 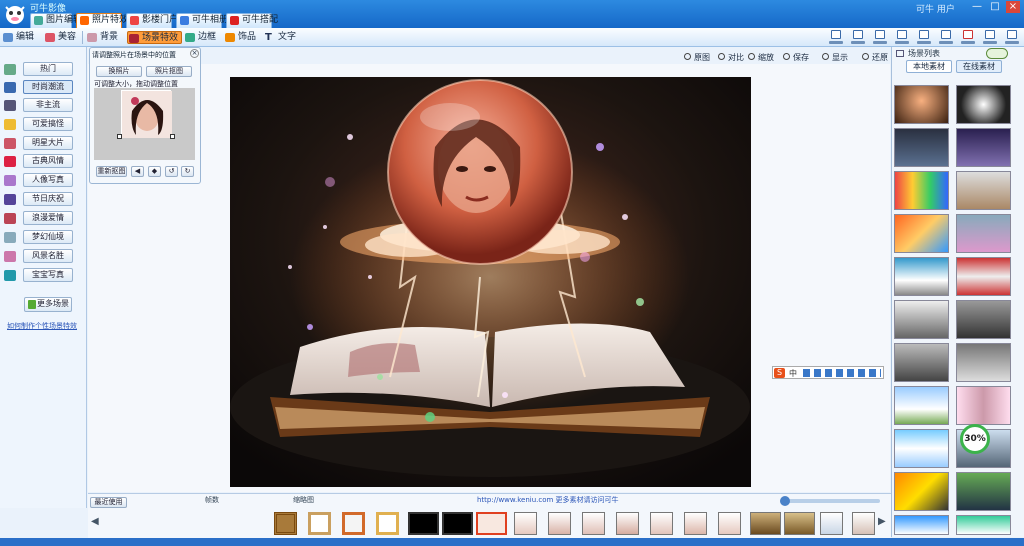 I want to click on category-star: 明星大片, so click(x=48, y=143).